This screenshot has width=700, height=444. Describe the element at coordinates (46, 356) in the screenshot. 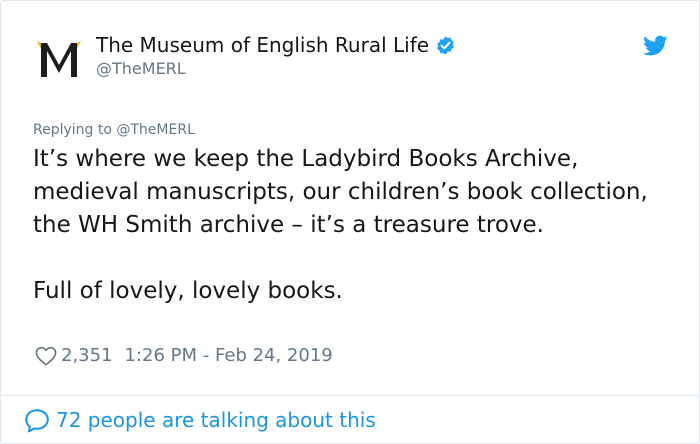

I see `heart-icon` at that location.